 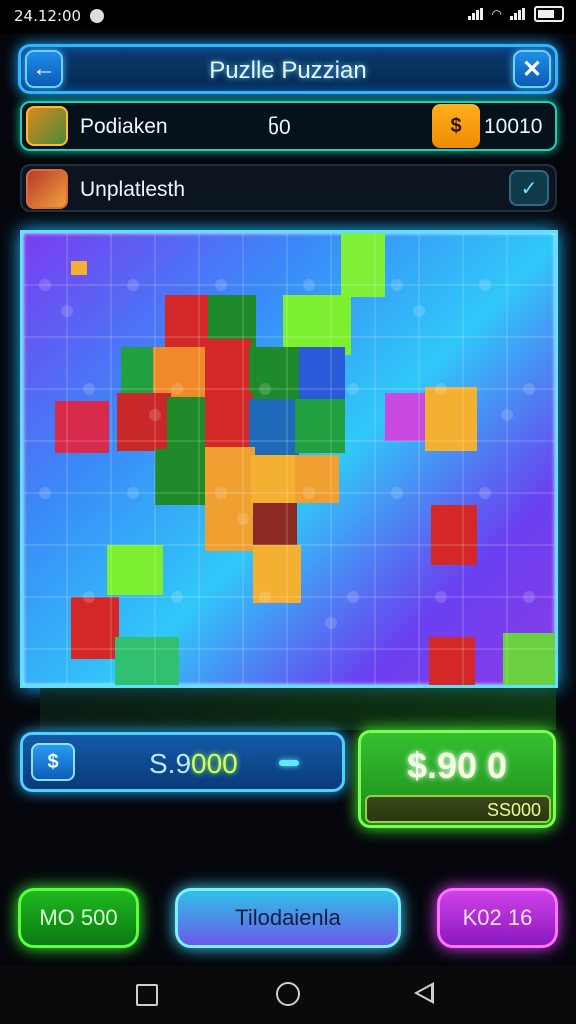 What do you see at coordinates (279, 127) in the screenshot?
I see `player-level: ნ0` at bounding box center [279, 127].